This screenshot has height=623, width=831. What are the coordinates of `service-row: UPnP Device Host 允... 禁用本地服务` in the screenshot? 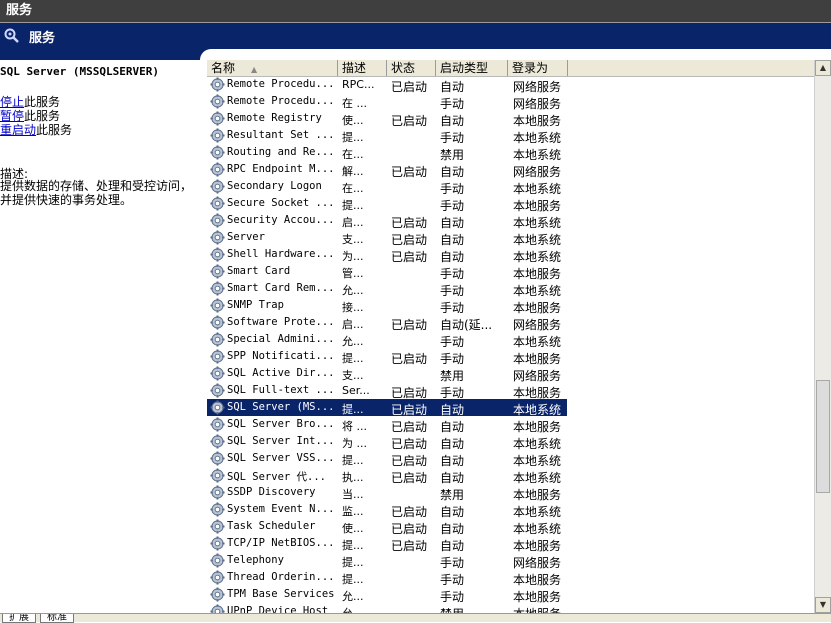 It's located at (387, 608).